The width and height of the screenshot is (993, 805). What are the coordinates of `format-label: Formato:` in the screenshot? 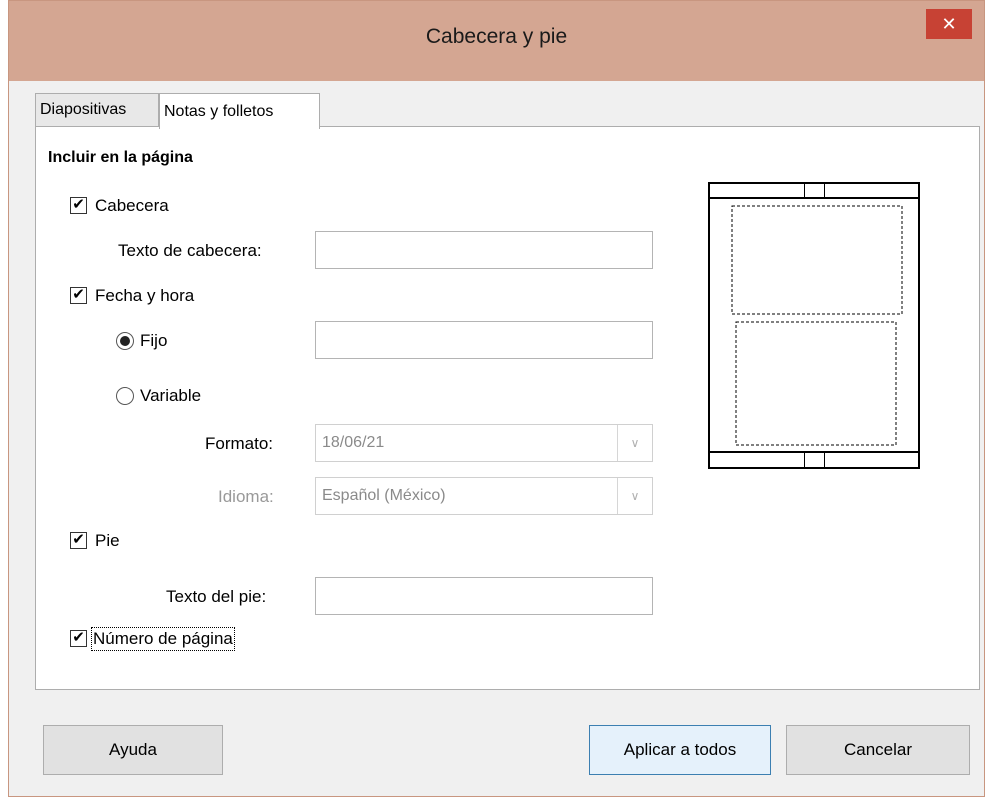 It's located at (239, 443).